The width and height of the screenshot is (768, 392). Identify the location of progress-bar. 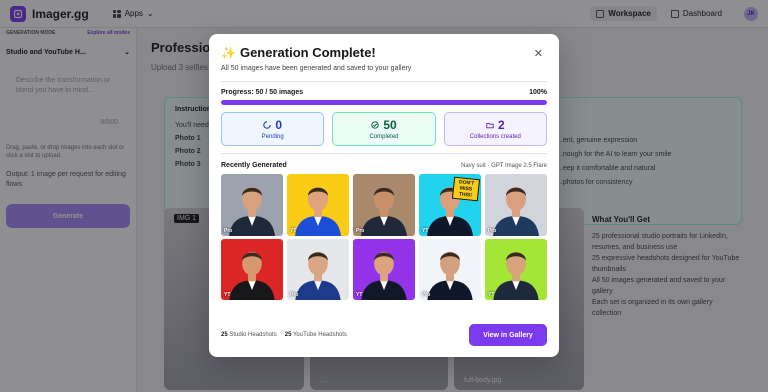
(384, 102).